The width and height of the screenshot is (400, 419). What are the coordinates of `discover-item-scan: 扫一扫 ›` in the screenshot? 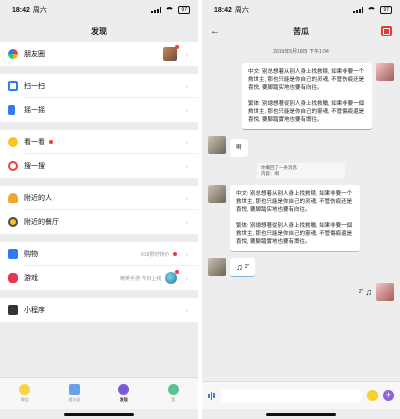 It's located at (99, 86).